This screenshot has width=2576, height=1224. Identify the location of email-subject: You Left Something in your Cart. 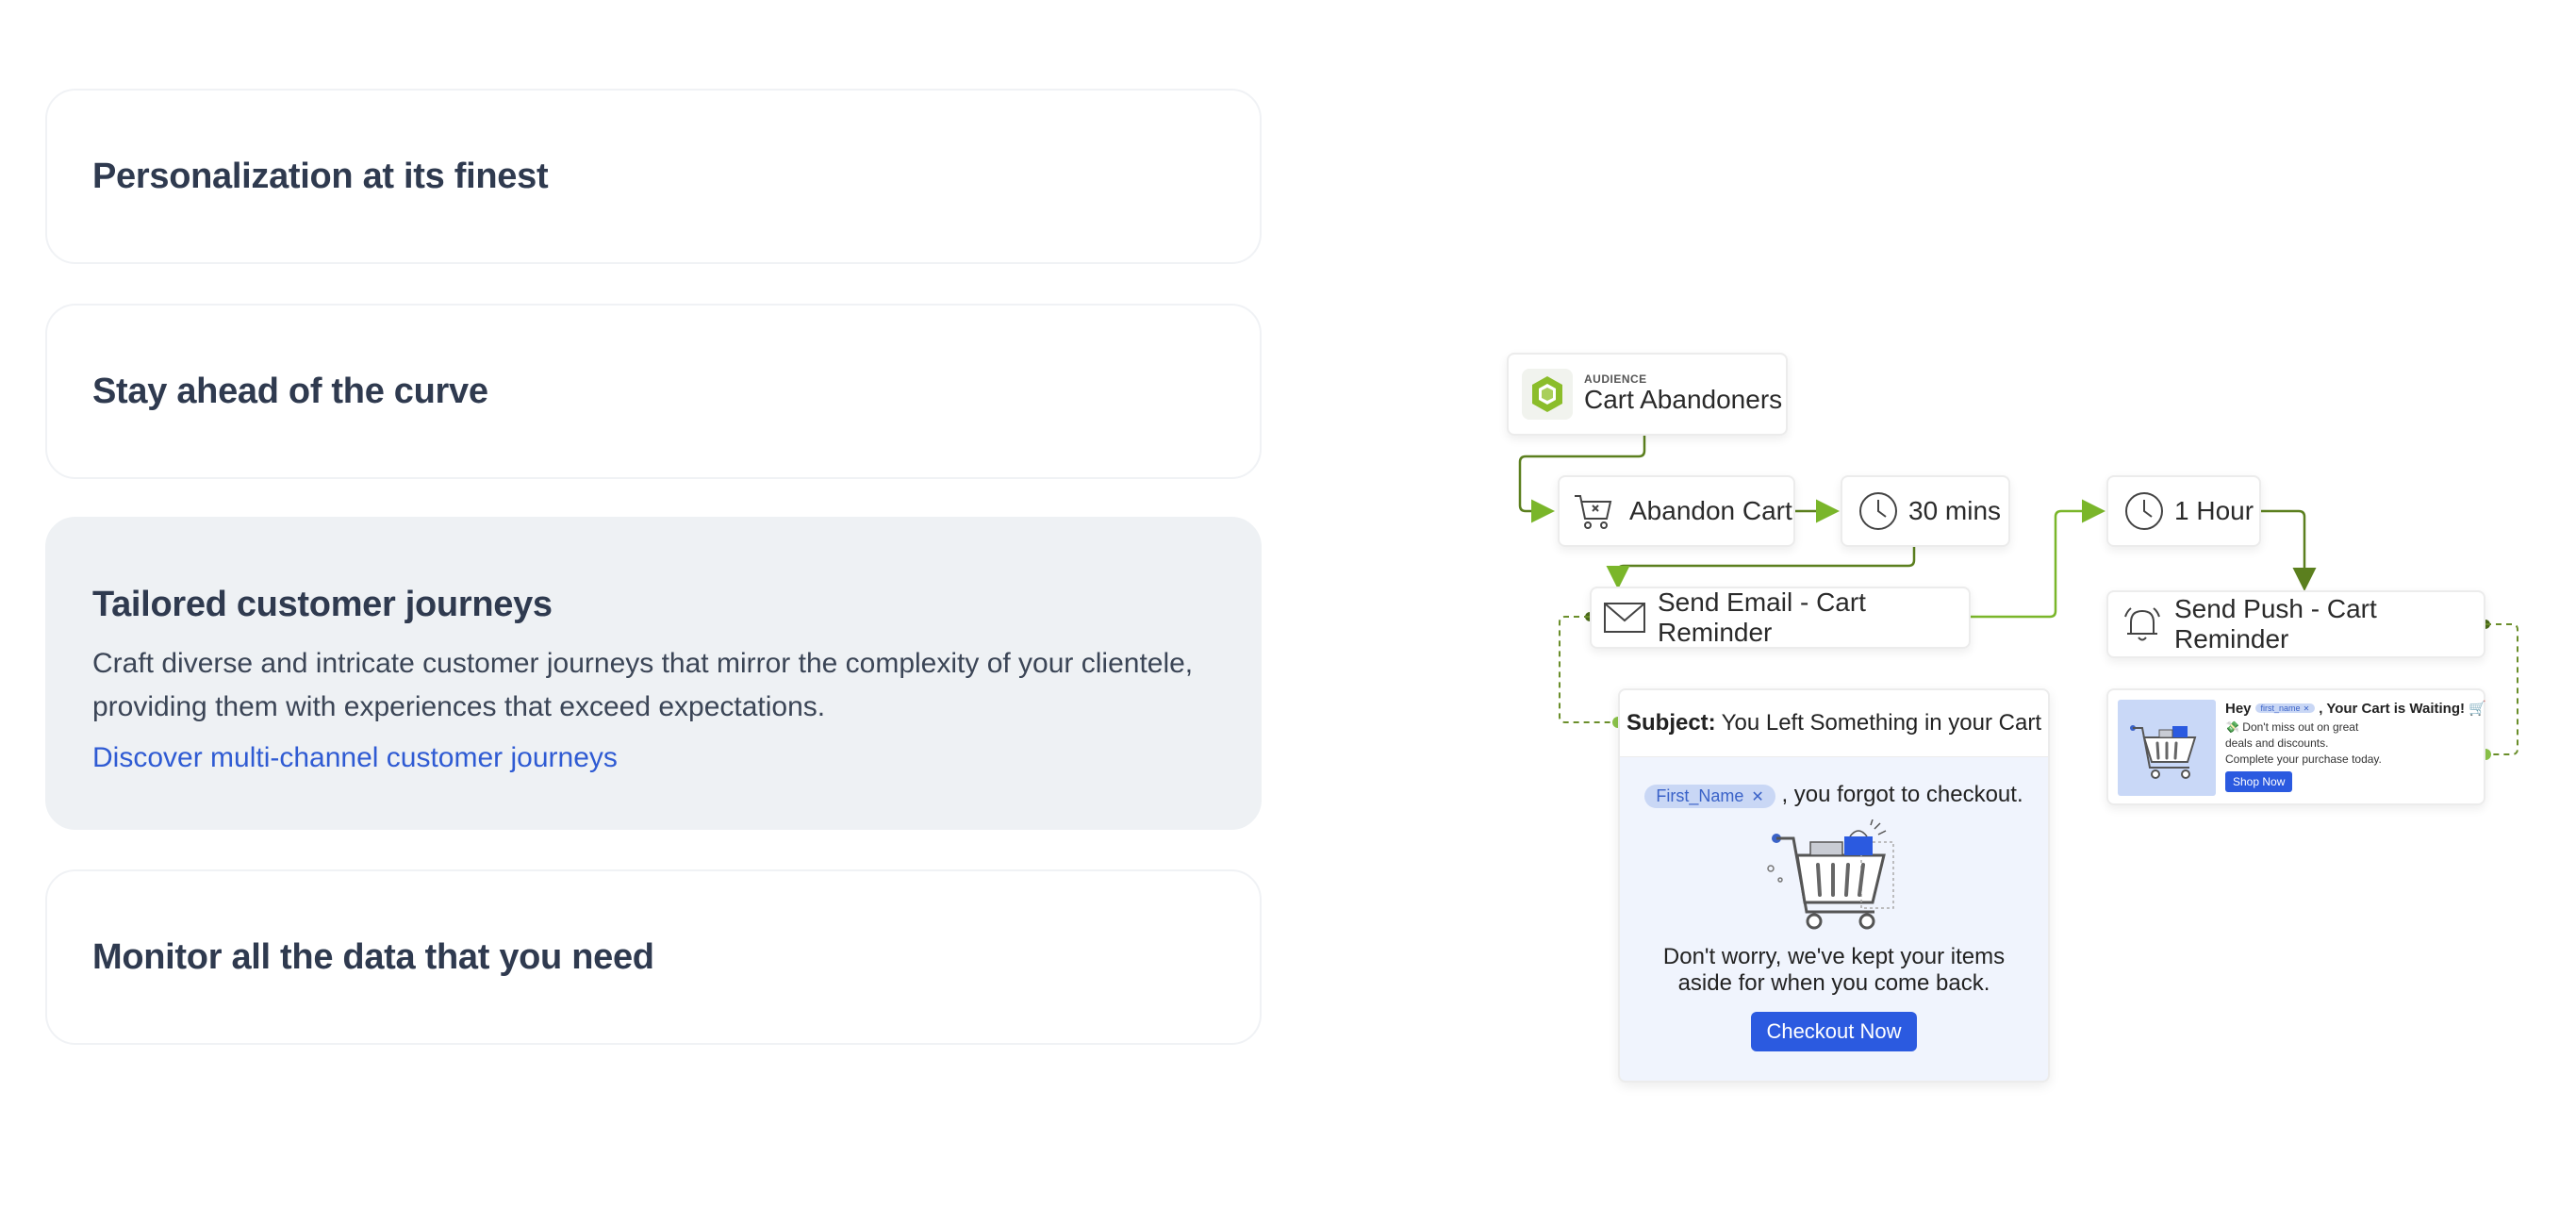
(1881, 723).